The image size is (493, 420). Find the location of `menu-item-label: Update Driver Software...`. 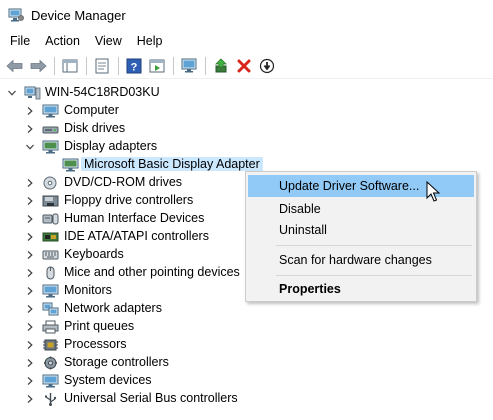

menu-item-label: Update Driver Software... is located at coordinates (349, 186).